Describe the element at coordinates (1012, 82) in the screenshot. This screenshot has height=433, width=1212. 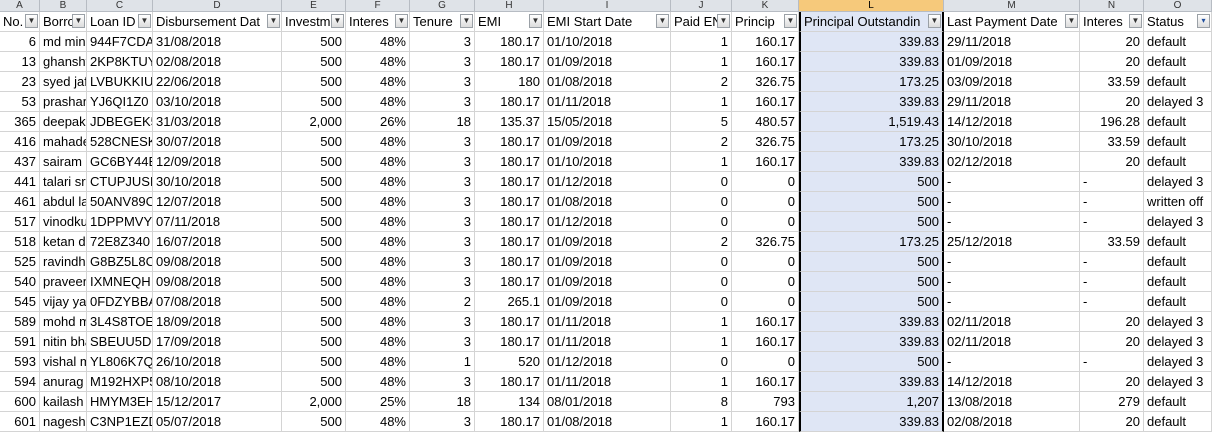
I see `table-cell: 03/09/2018` at that location.